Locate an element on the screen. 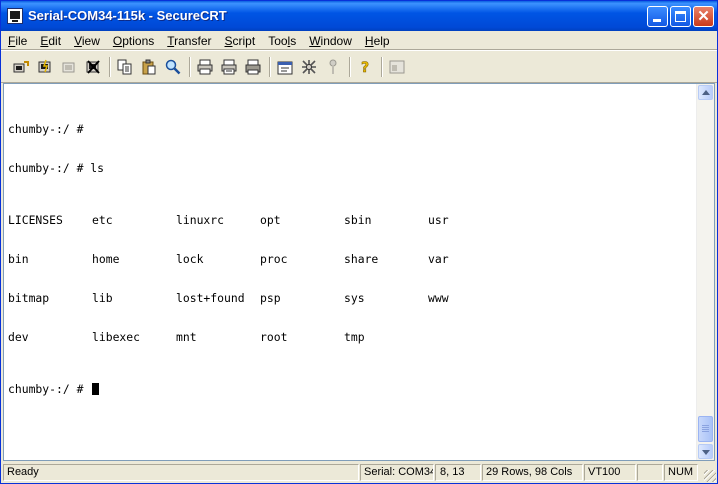  reconnect-button is located at coordinates (69, 67).